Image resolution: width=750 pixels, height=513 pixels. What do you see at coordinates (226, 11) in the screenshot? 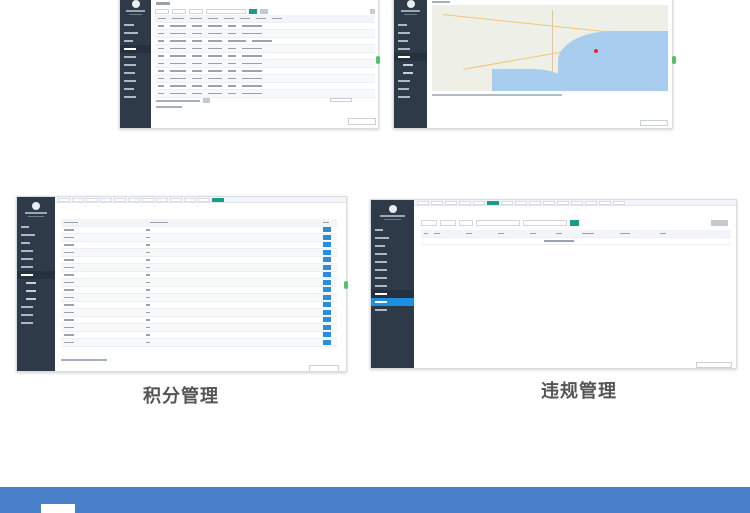
I see `date-range-input` at bounding box center [226, 11].